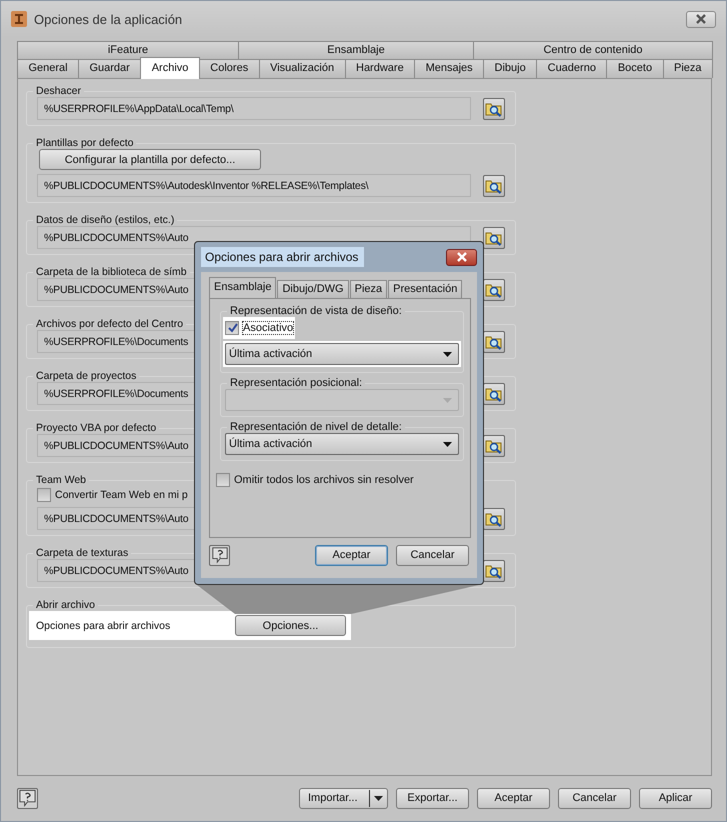 This screenshot has height=822, width=727. I want to click on group-label: Representación de vista de diseño:, so click(316, 311).